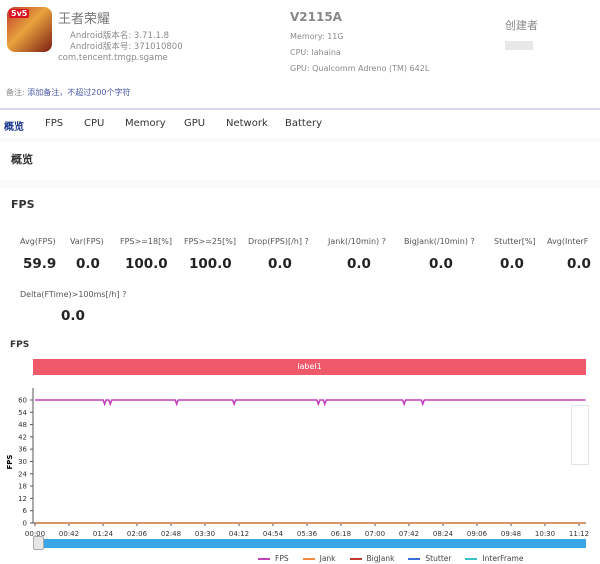 The image size is (600, 564). What do you see at coordinates (20, 345) in the screenshot?
I see `chart-title: FPS` at bounding box center [20, 345].